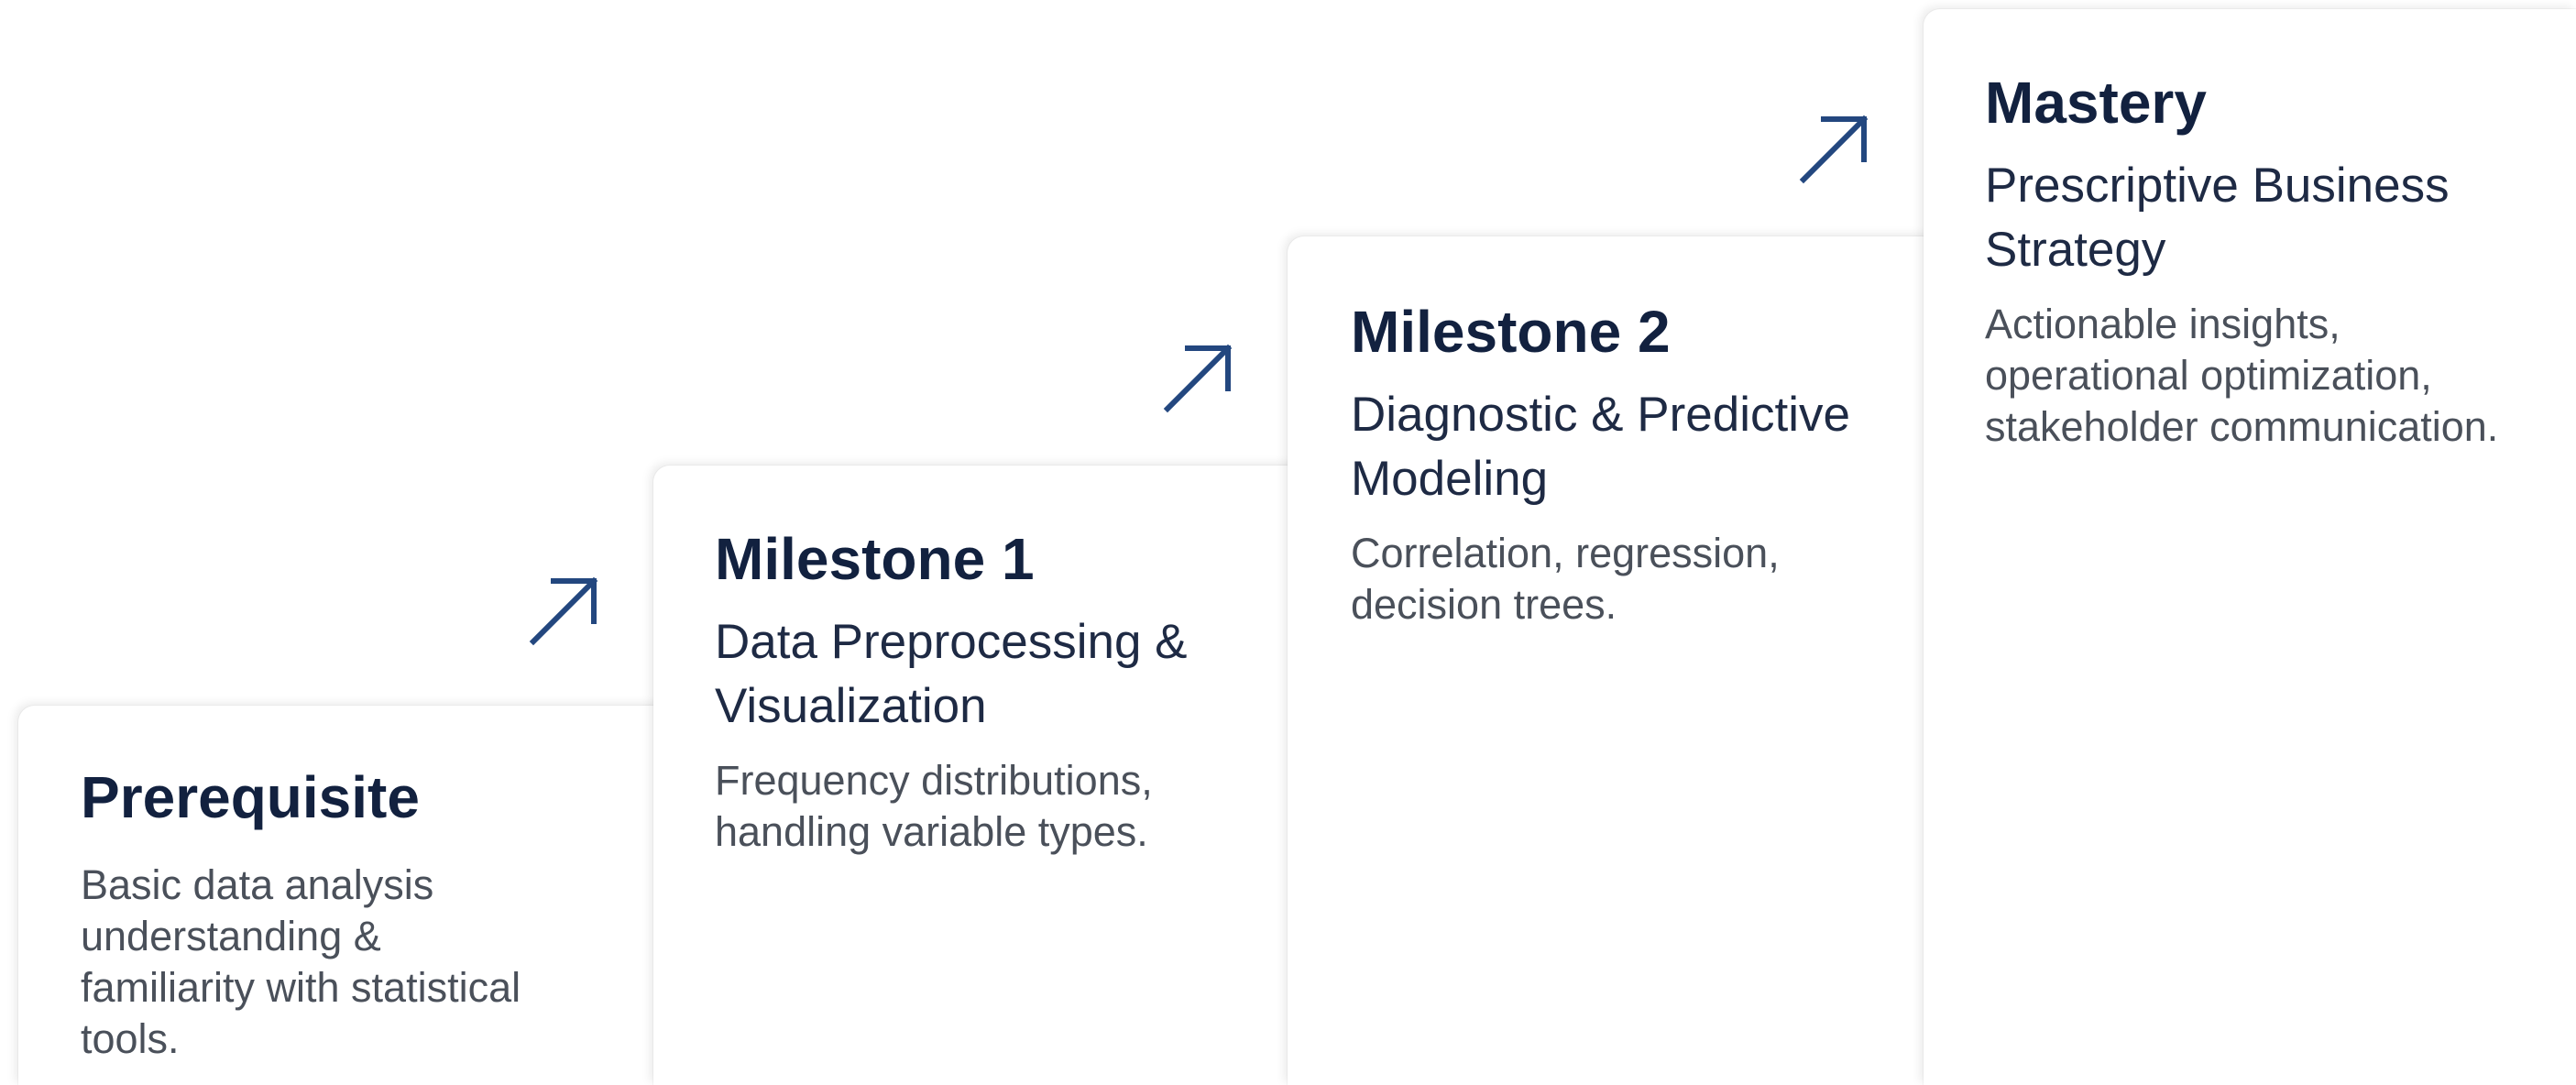  Describe the element at coordinates (1565, 579) in the screenshot. I see `step-description: Correlation, regression, decision trees.` at that location.